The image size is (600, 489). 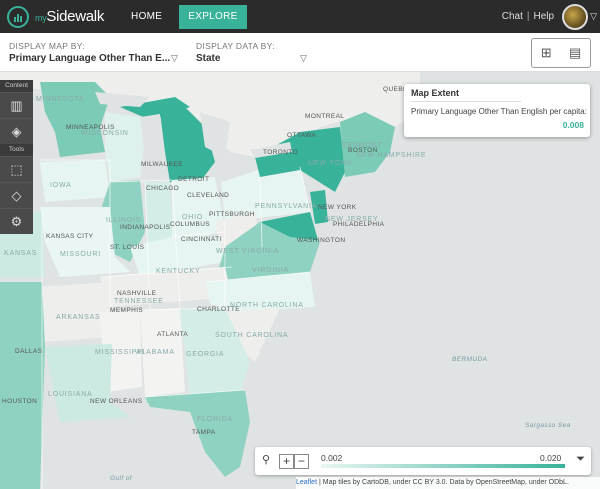 What do you see at coordinates (546, 53) in the screenshot?
I see `add-map-icon: ⊞` at bounding box center [546, 53].